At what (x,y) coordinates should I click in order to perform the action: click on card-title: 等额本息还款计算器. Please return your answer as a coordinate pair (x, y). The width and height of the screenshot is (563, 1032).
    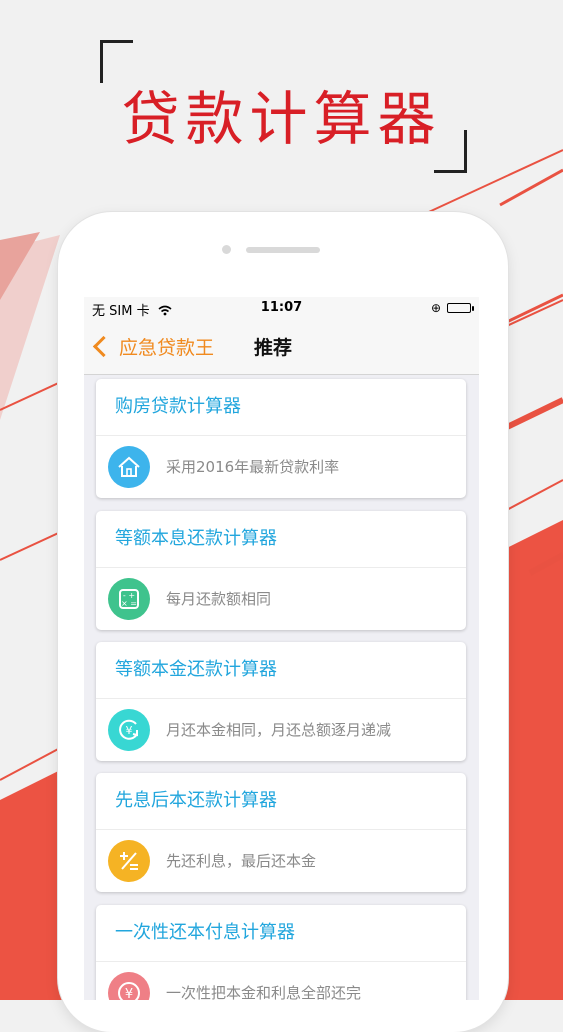
    Looking at the image, I should click on (281, 539).